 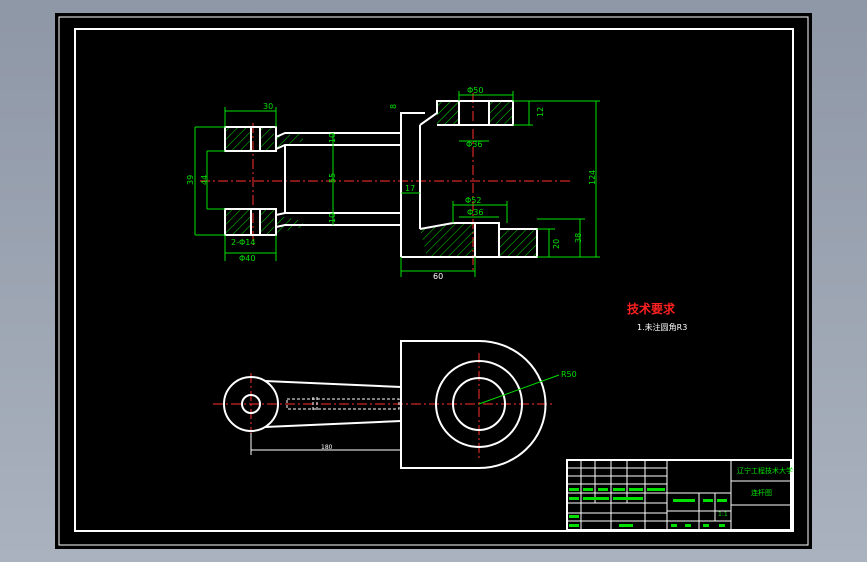 What do you see at coordinates (438, 276) in the screenshot?
I see `dim-60: 60` at bounding box center [438, 276].